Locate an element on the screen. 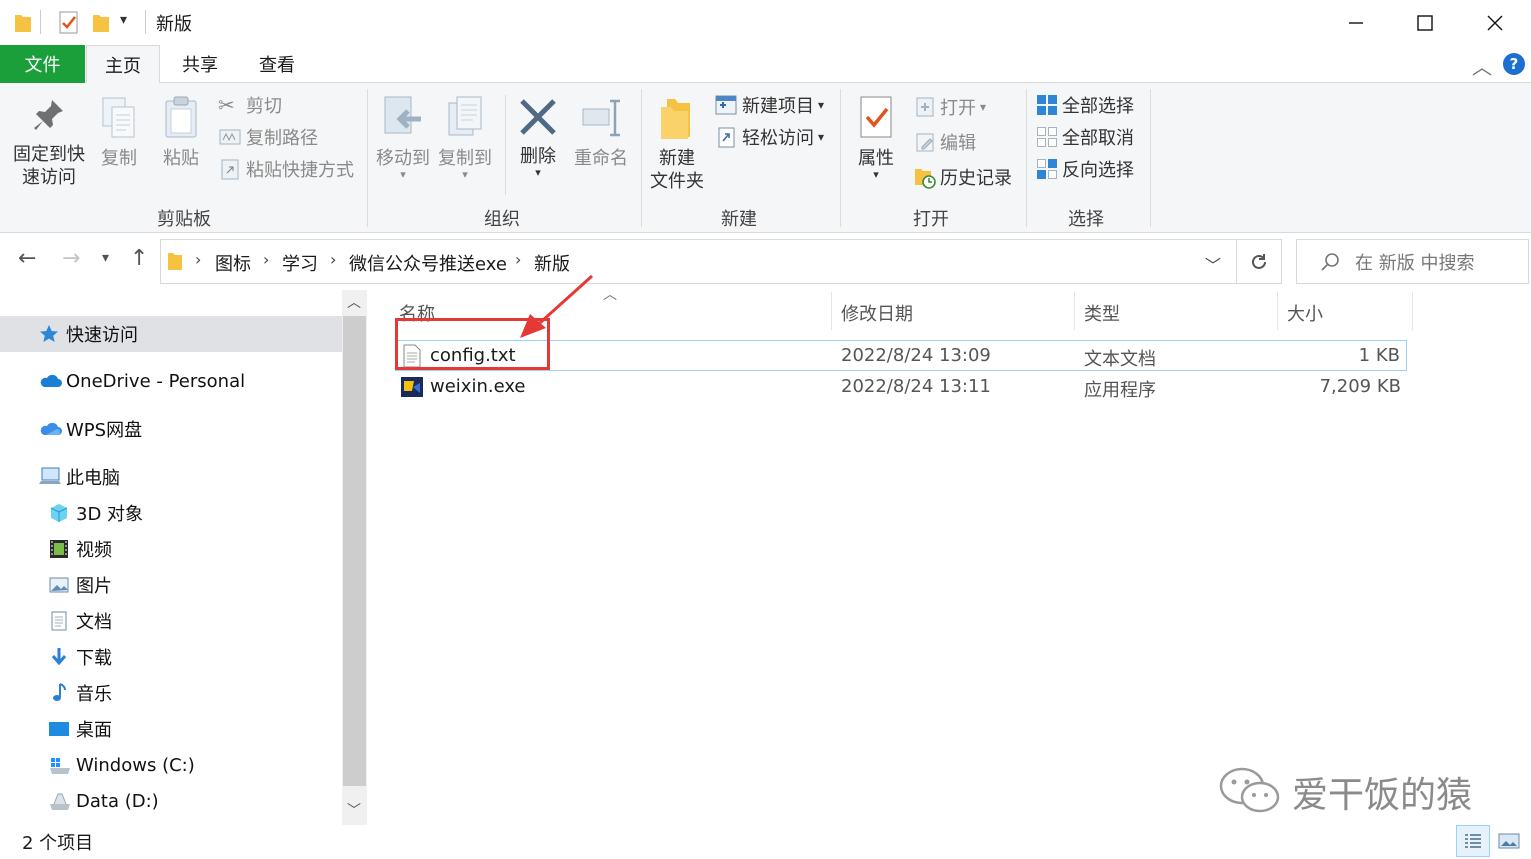  pin-to-quick-access-button: 固定到快 速访问 is located at coordinates (49, 143).